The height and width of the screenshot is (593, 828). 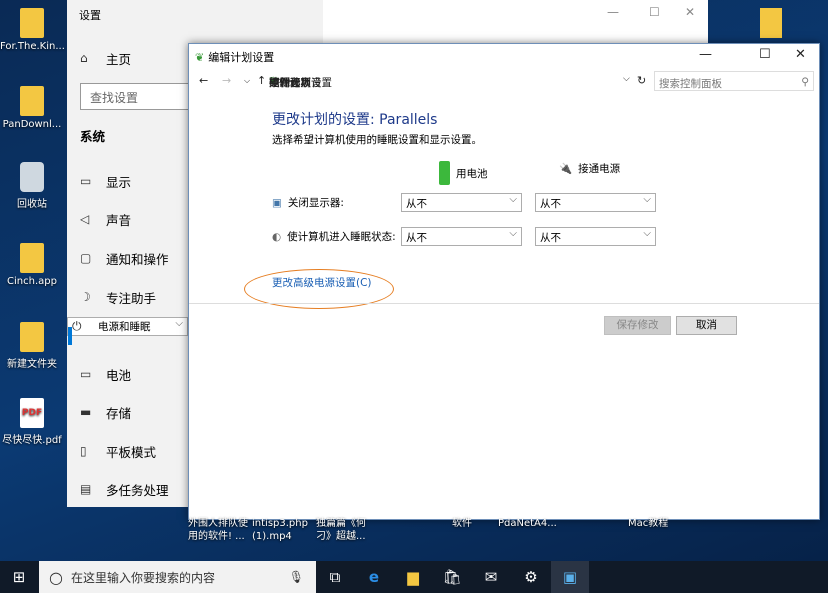 I want to click on breadcrumb-item: 编辑计划设置, so click(x=300, y=82).